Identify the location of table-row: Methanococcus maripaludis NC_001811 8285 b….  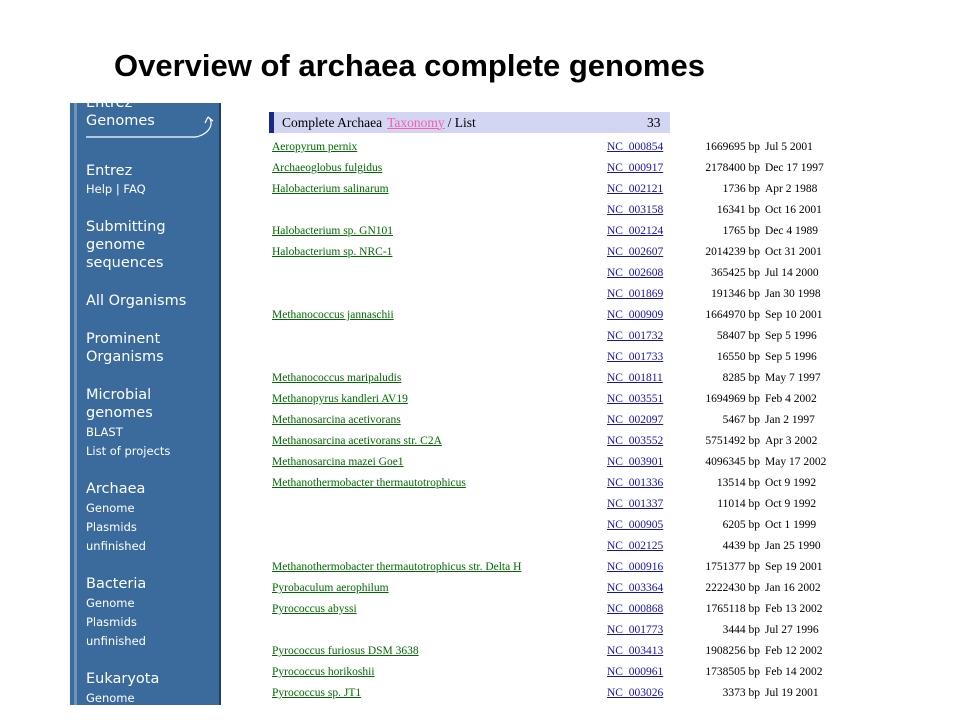
(515, 378).